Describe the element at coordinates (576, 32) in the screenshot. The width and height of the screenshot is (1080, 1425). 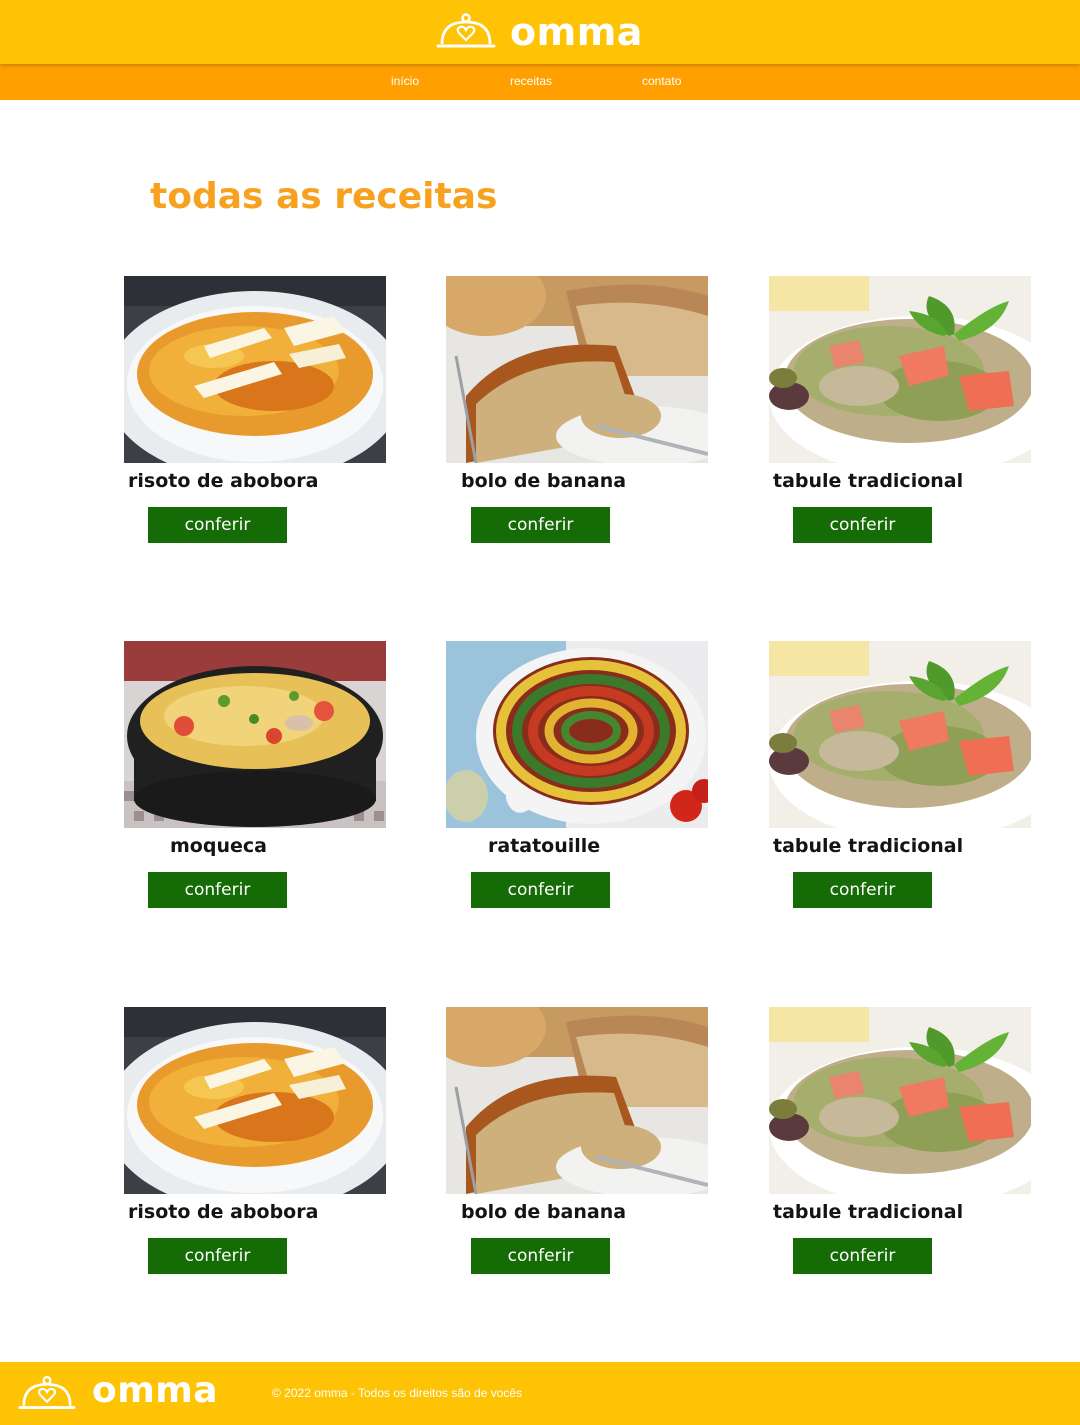
I see `brand-name: omma` at that location.